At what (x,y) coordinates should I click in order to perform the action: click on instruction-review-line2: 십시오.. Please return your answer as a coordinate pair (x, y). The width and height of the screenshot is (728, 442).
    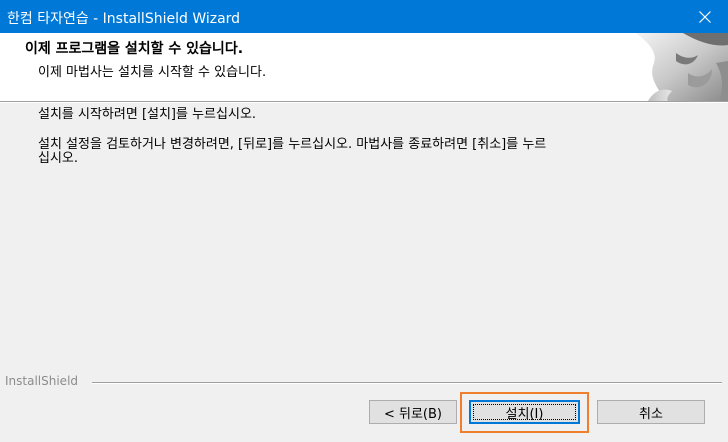
    Looking at the image, I should click on (58, 158).